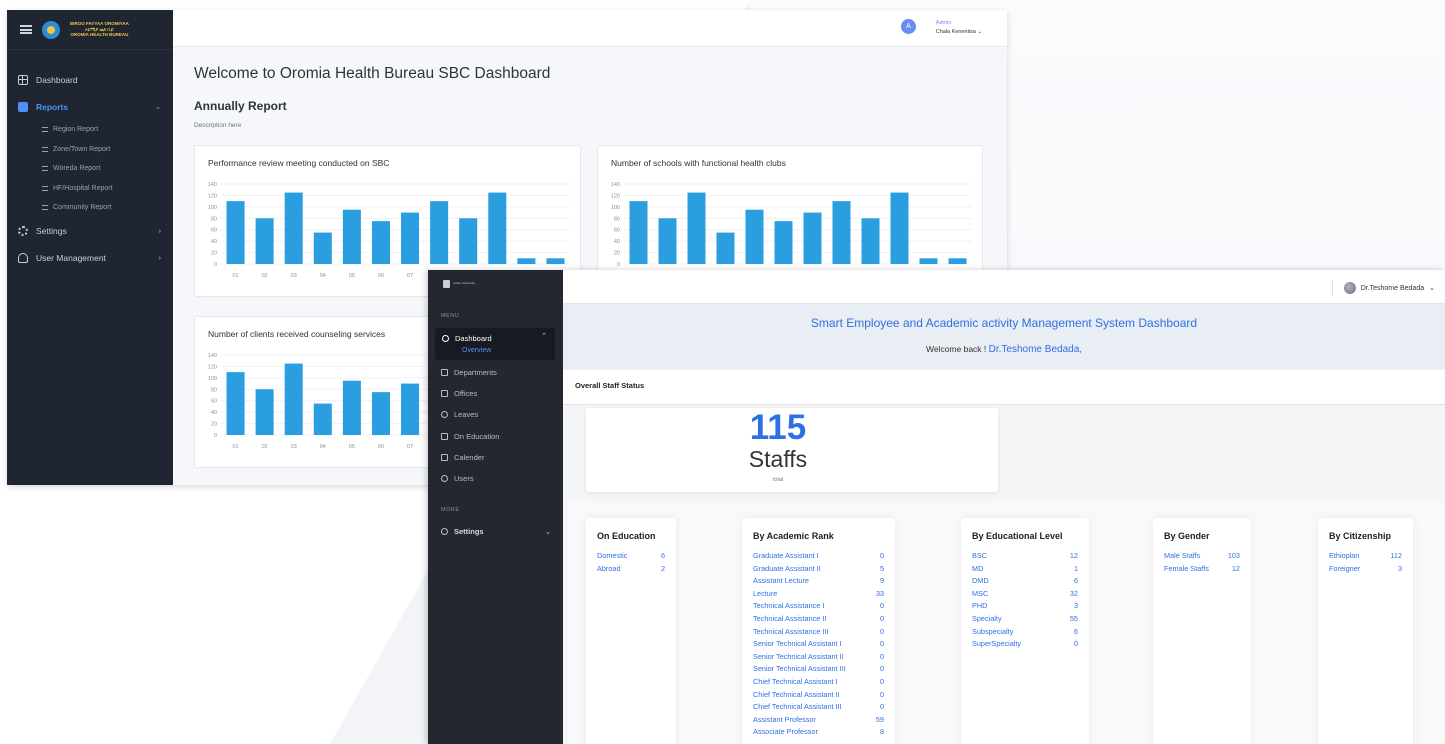  Describe the element at coordinates (265, 447) in the screenshot. I see `x-tick-label: 02` at that location.